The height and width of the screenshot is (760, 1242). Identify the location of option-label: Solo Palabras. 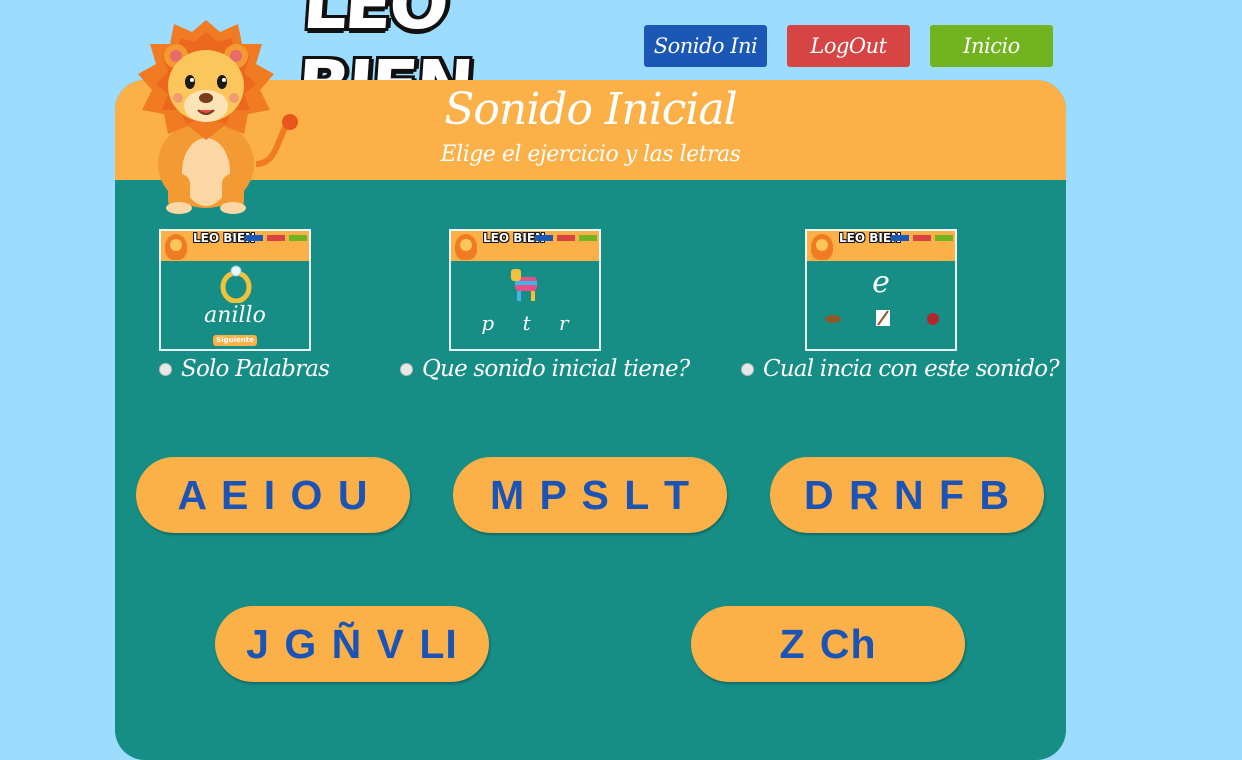
(255, 369).